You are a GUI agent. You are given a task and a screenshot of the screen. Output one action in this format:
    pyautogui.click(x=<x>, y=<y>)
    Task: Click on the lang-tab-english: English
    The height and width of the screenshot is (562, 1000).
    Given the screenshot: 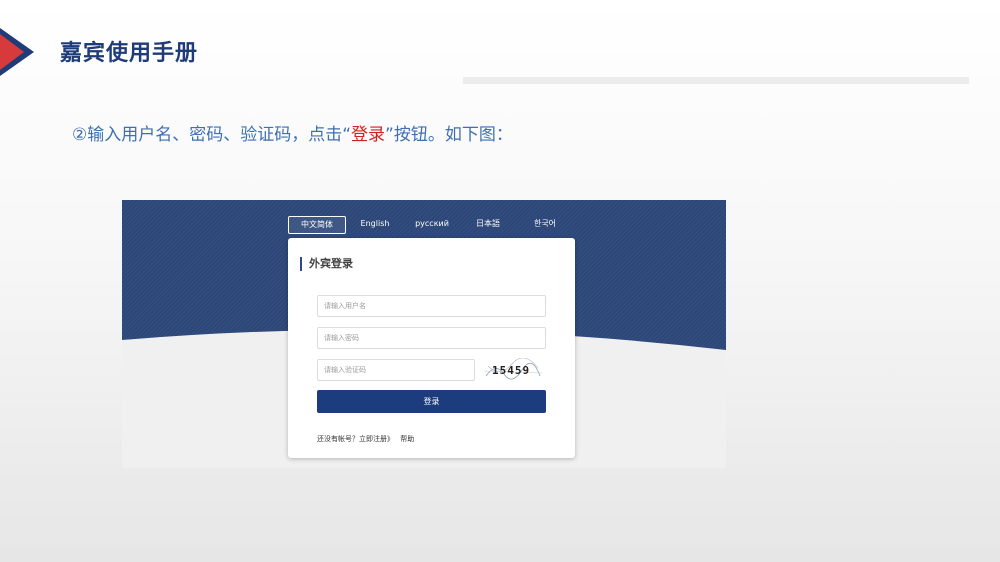 What is the action you would take?
    pyautogui.click(x=375, y=224)
    